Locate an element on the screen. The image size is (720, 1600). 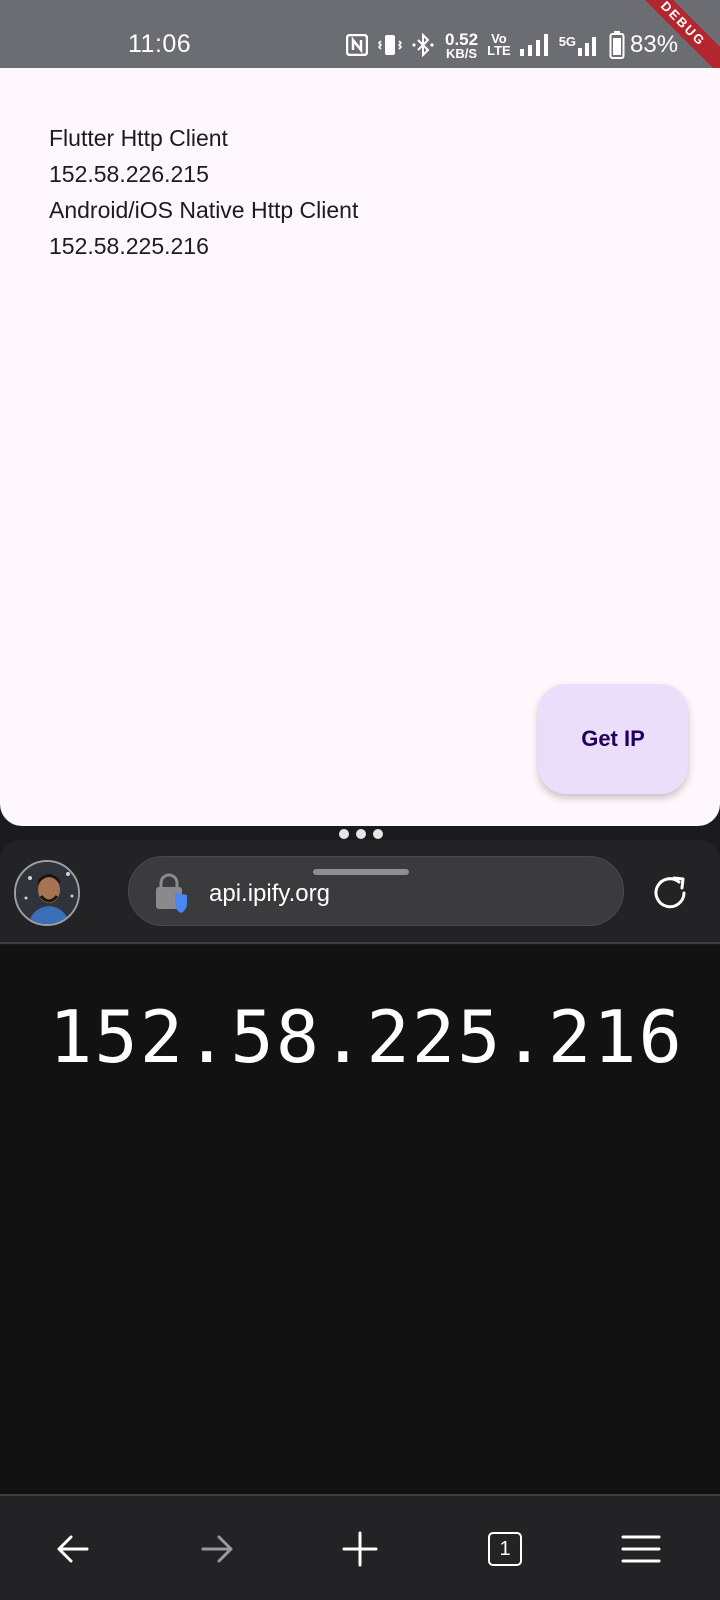
volte-indicator: Vo LTE is located at coordinates (499, 45).